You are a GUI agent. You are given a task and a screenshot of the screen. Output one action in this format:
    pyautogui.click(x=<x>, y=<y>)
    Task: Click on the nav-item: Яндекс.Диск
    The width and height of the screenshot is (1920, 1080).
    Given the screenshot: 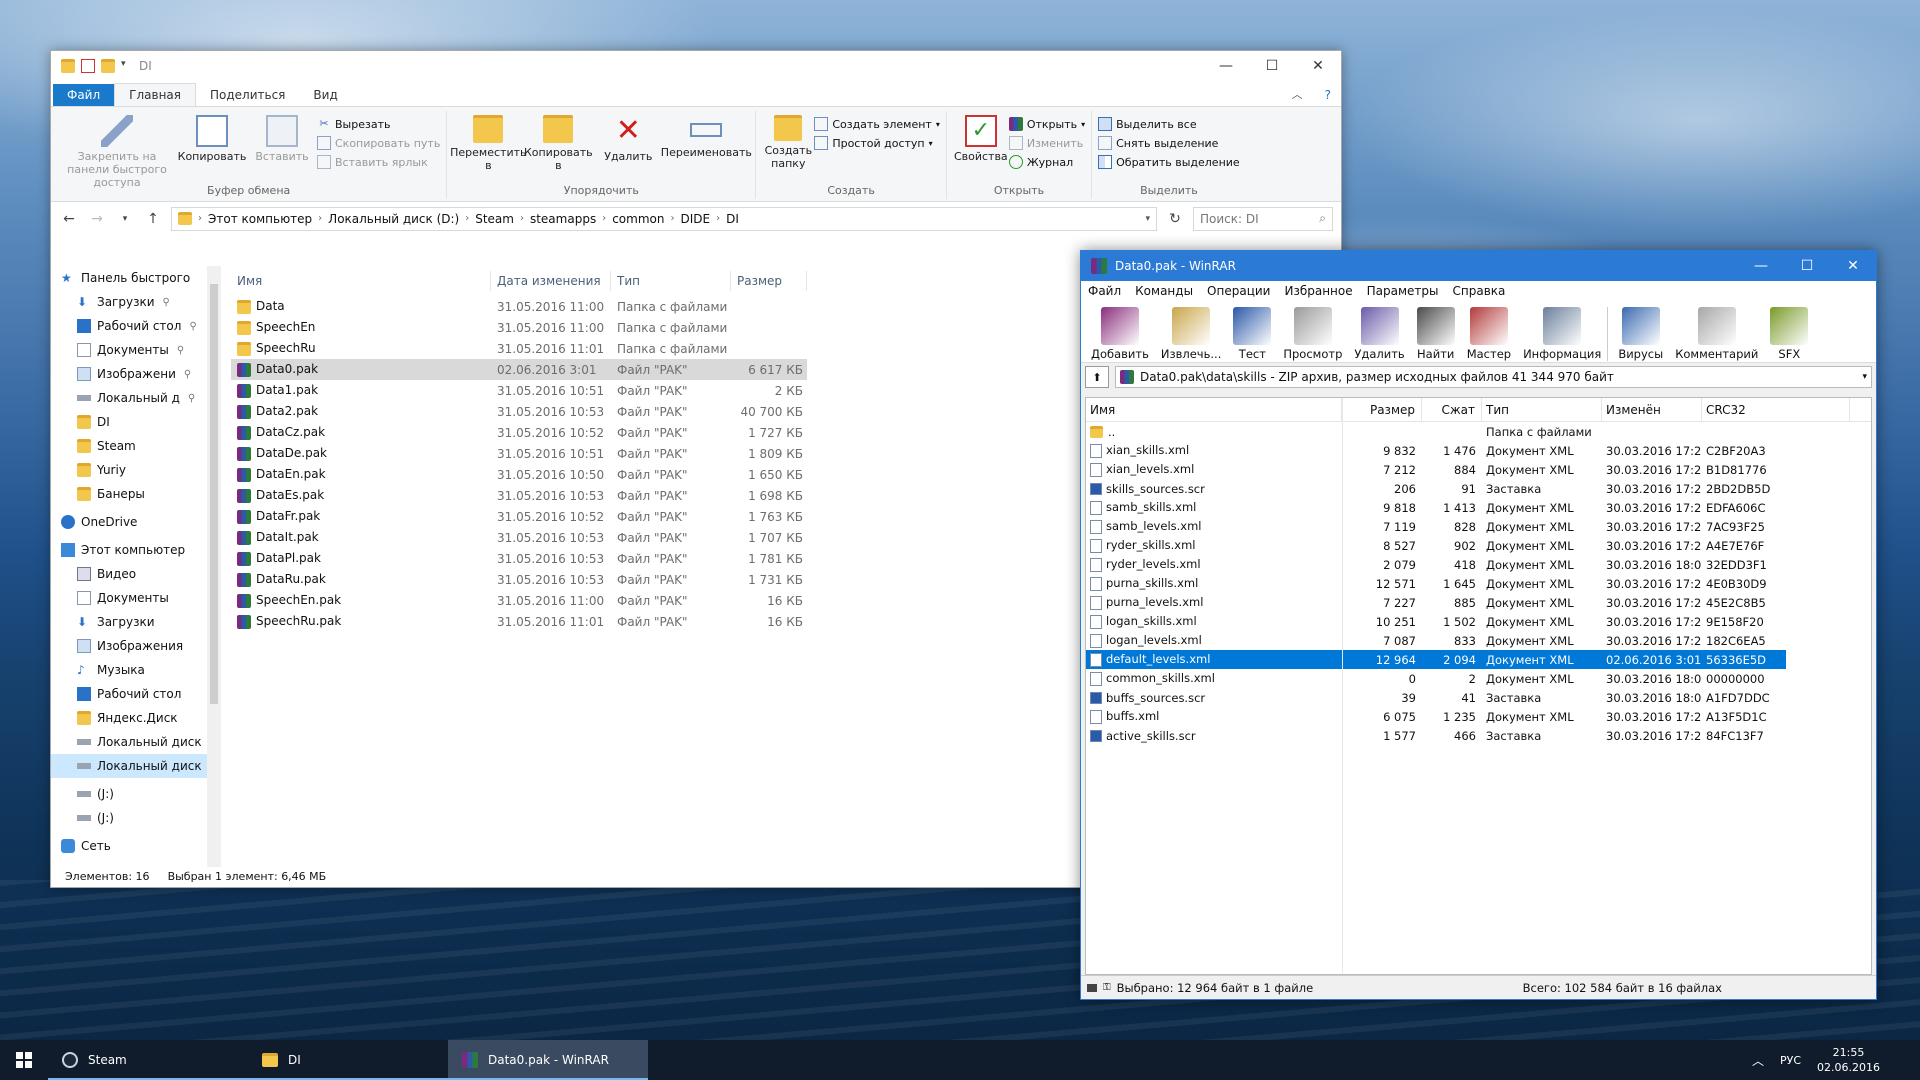 What is the action you would take?
    pyautogui.click(x=129, y=718)
    